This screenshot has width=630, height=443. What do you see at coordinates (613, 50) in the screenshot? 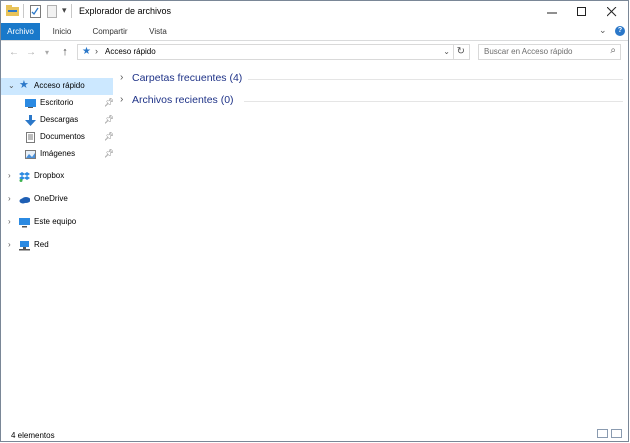
I see `search-icon: ⌕` at bounding box center [613, 50].